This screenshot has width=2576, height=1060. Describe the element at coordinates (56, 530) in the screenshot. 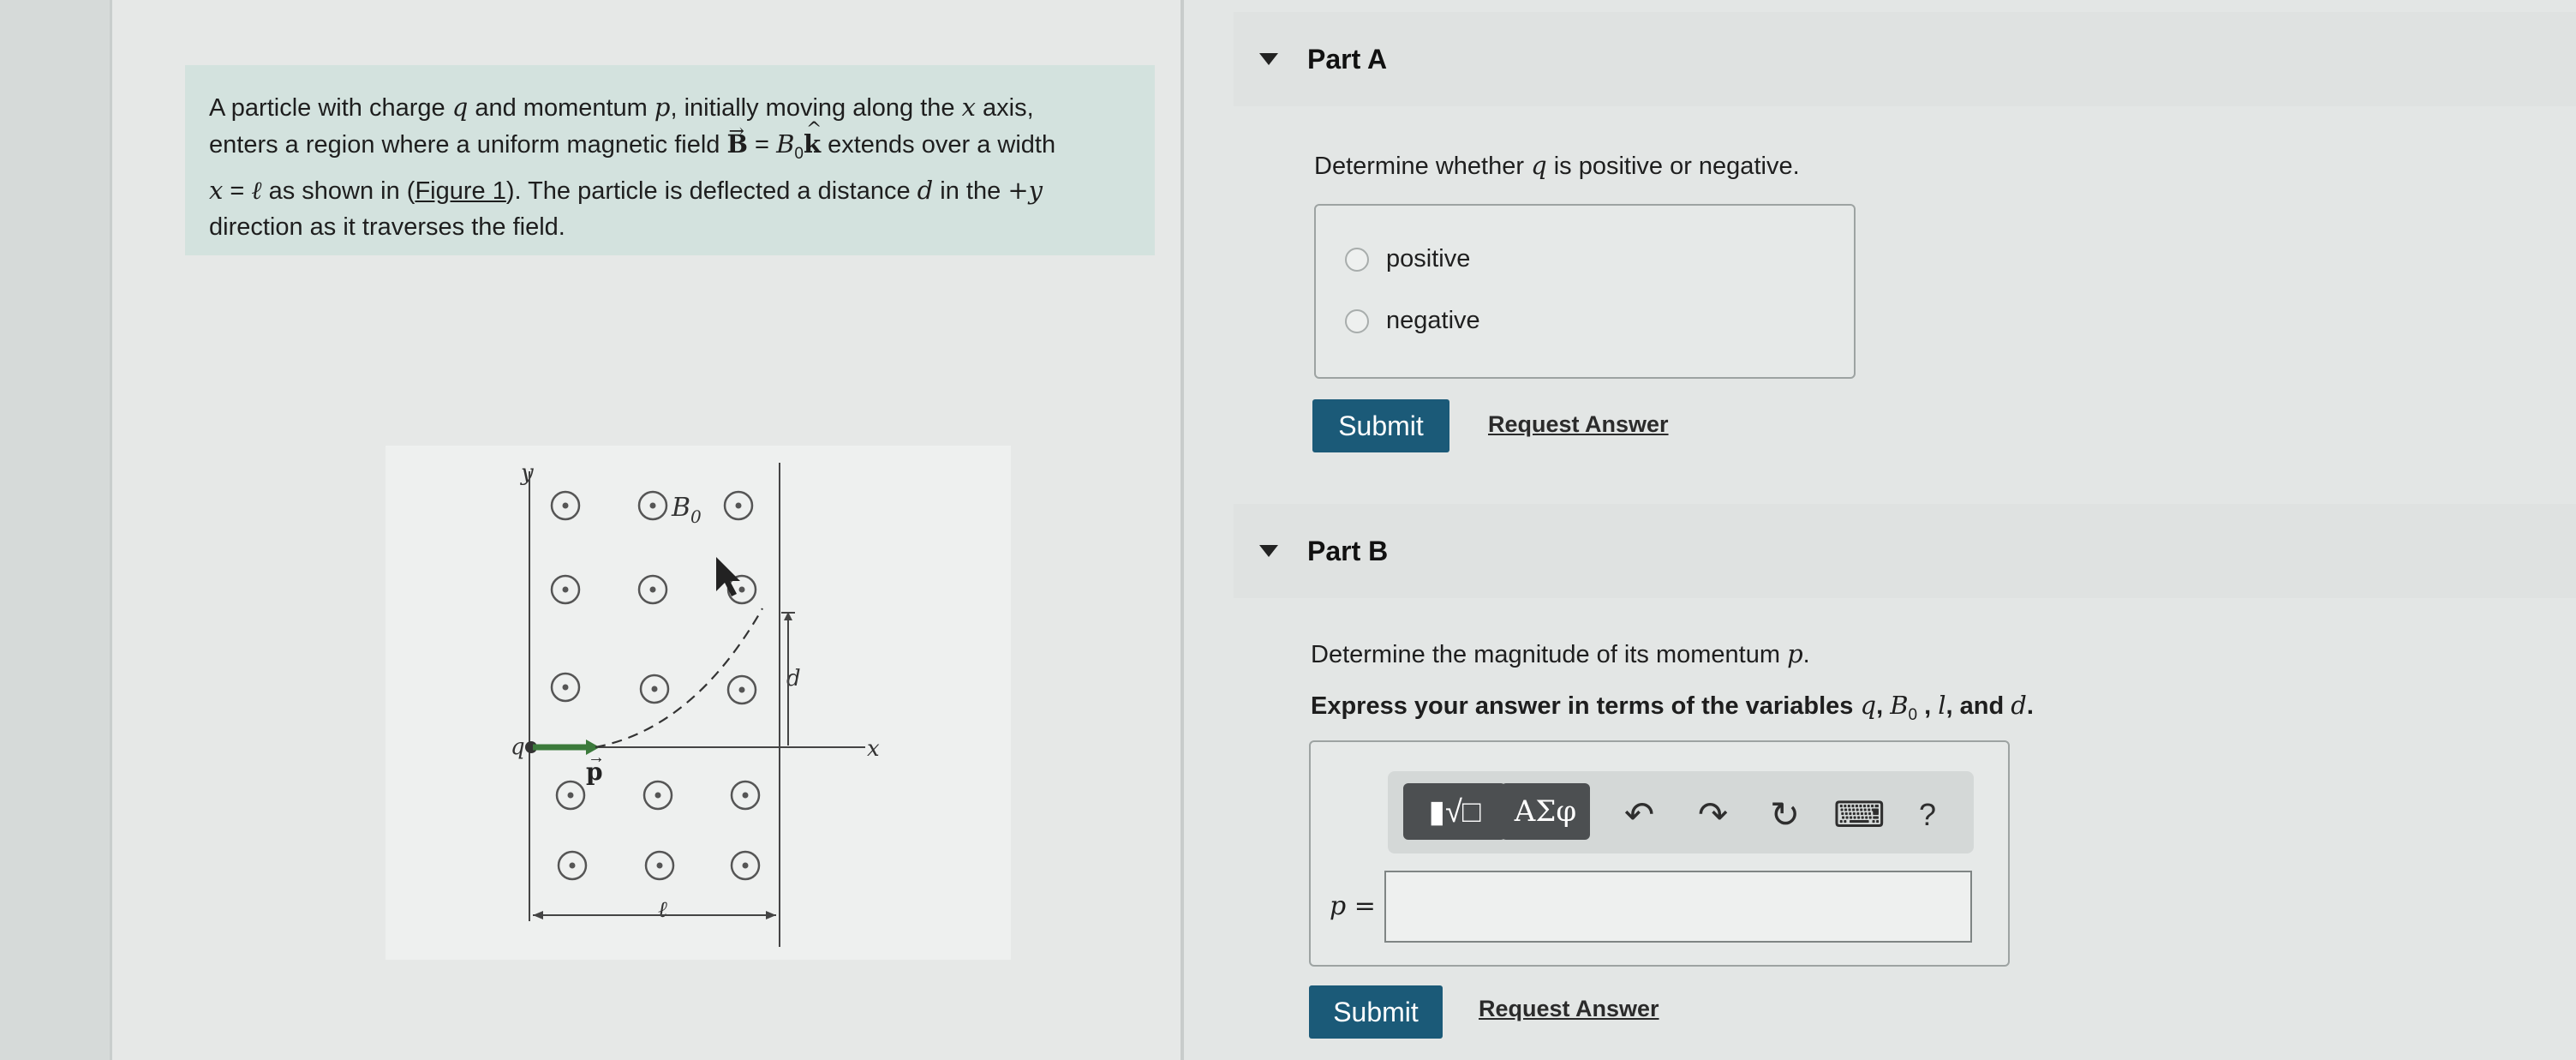

I see `left-margin` at that location.